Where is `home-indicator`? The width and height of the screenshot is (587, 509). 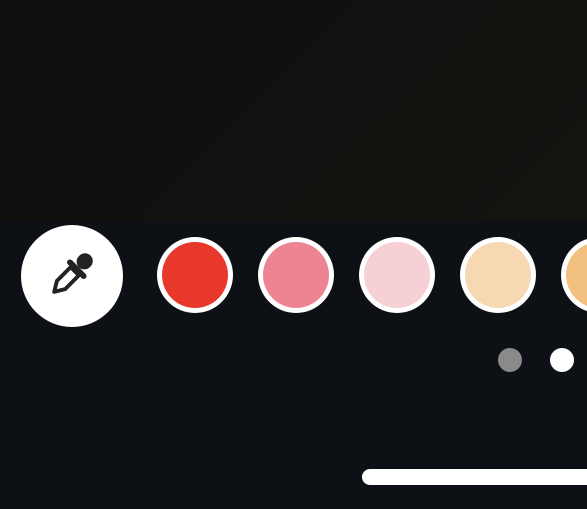
home-indicator is located at coordinates (474, 477).